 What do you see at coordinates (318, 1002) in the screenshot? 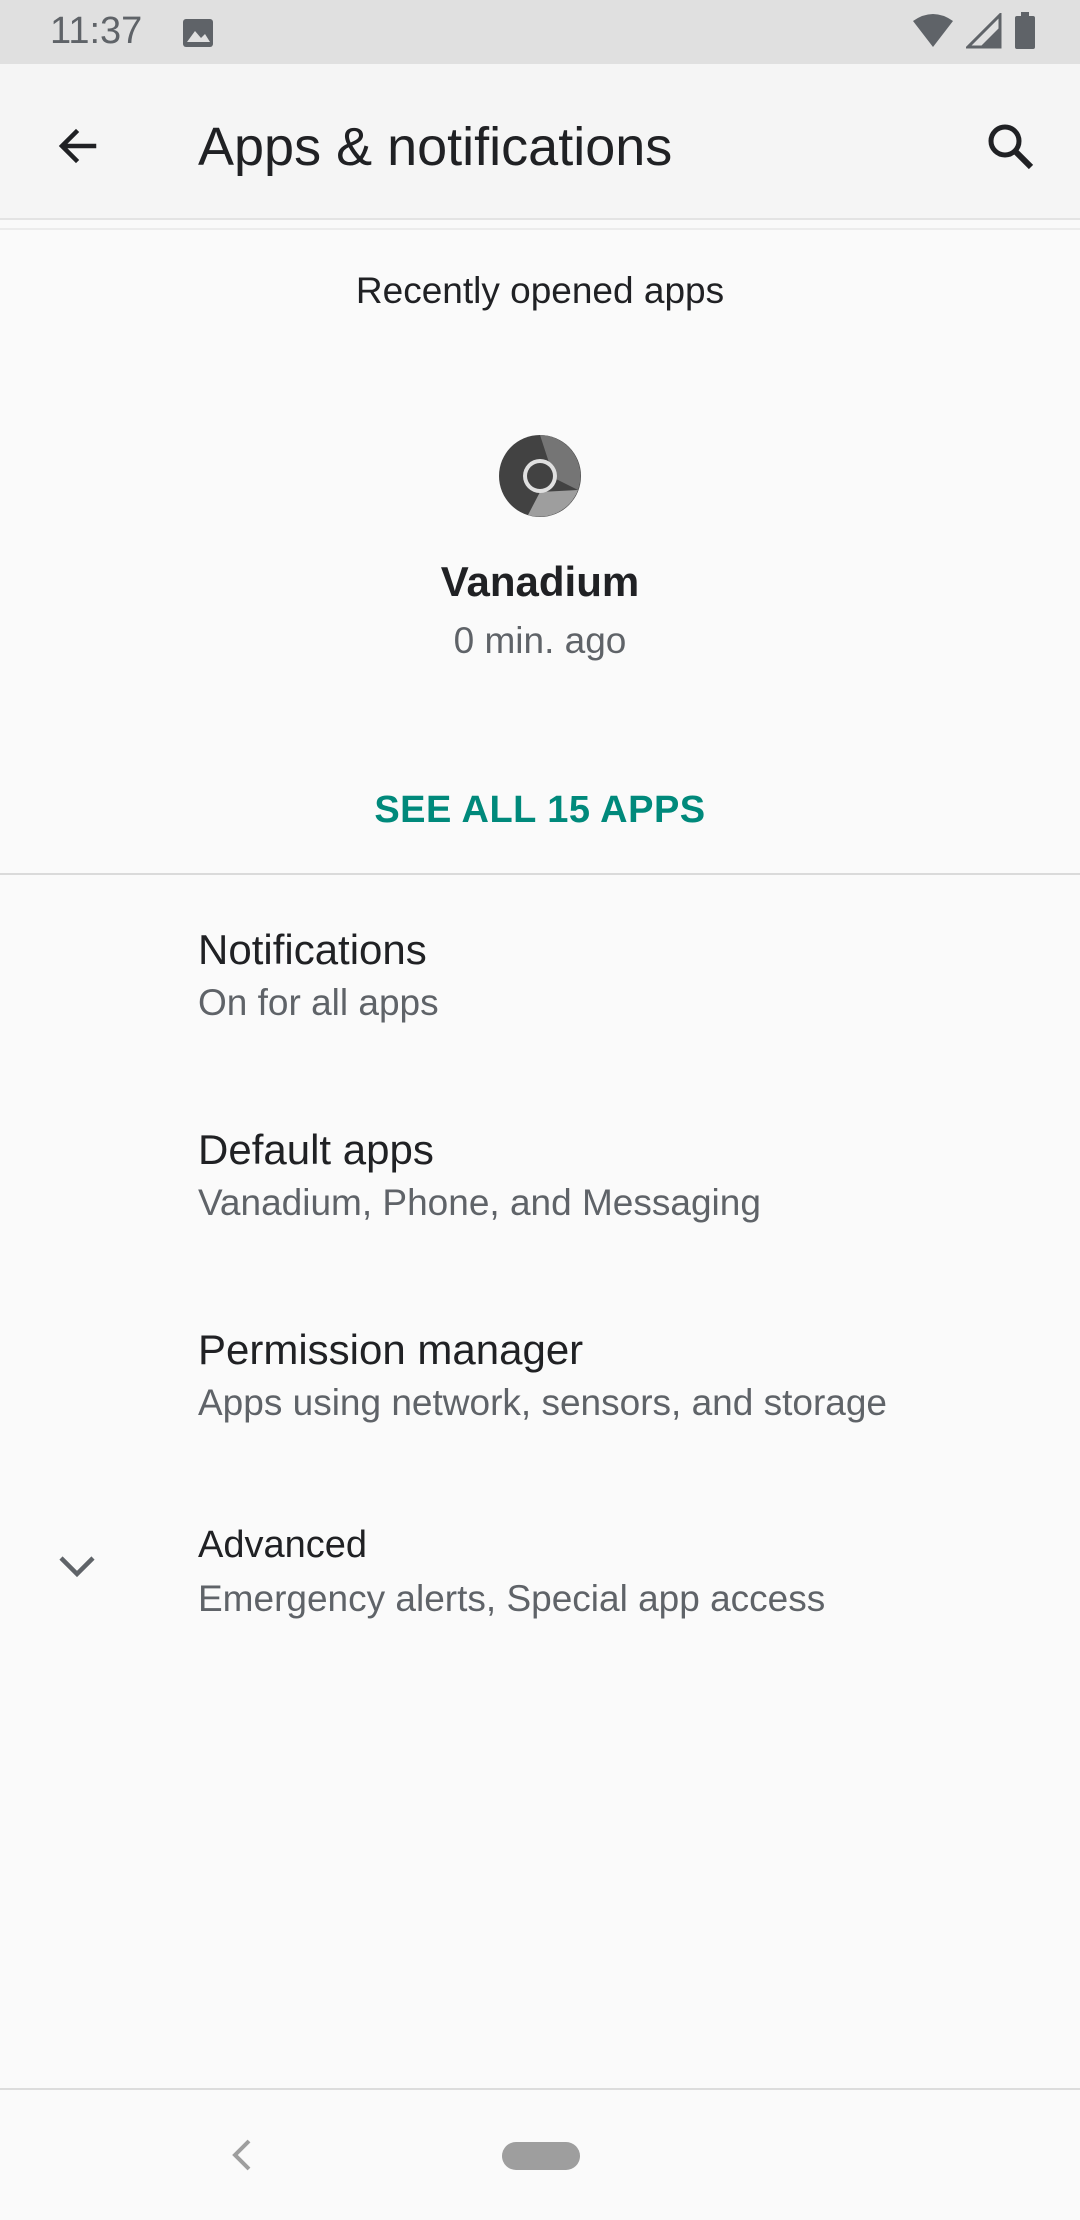
I see `setting-summary: On for all apps` at bounding box center [318, 1002].